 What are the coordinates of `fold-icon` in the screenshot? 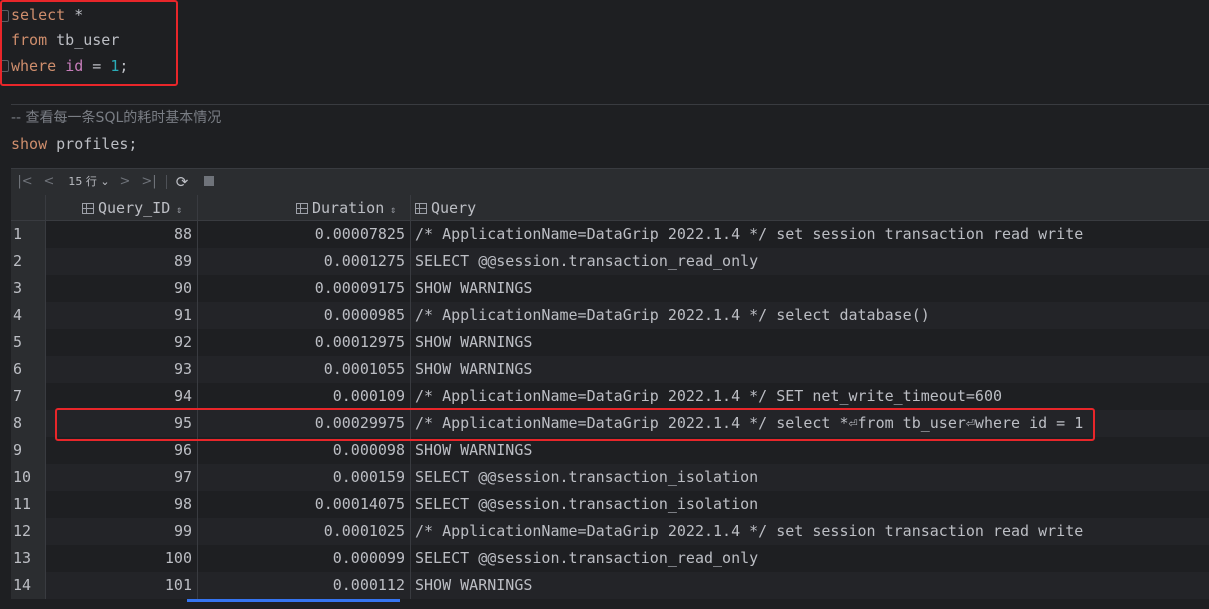 It's located at (4, 16).